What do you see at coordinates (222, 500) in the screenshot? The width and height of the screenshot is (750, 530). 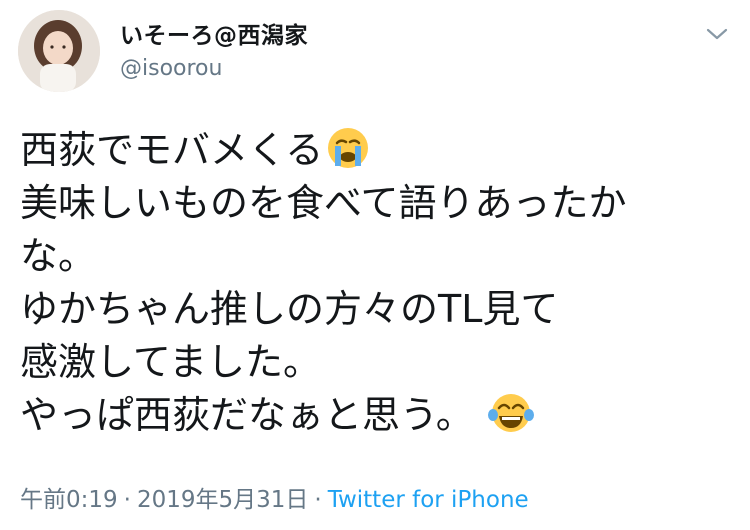 I see `tweet-date: 2019年5月31日` at bounding box center [222, 500].